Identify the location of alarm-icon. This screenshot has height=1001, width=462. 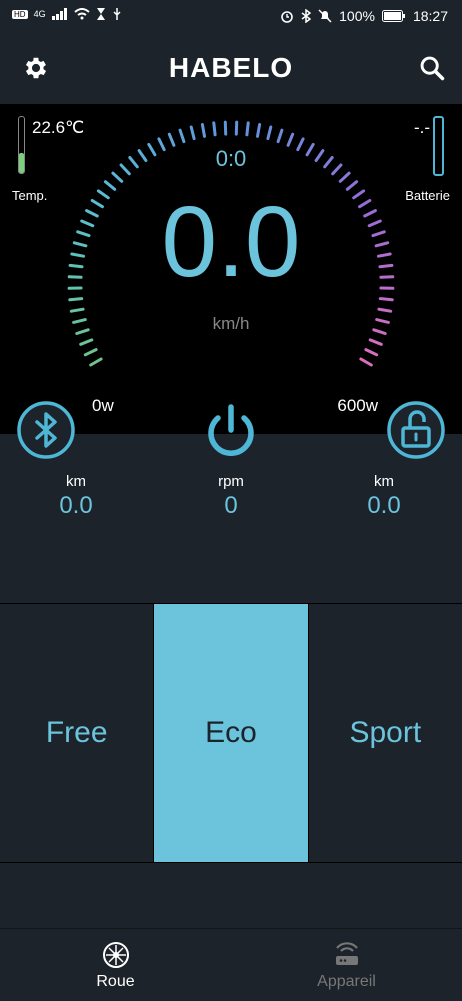
(287, 16).